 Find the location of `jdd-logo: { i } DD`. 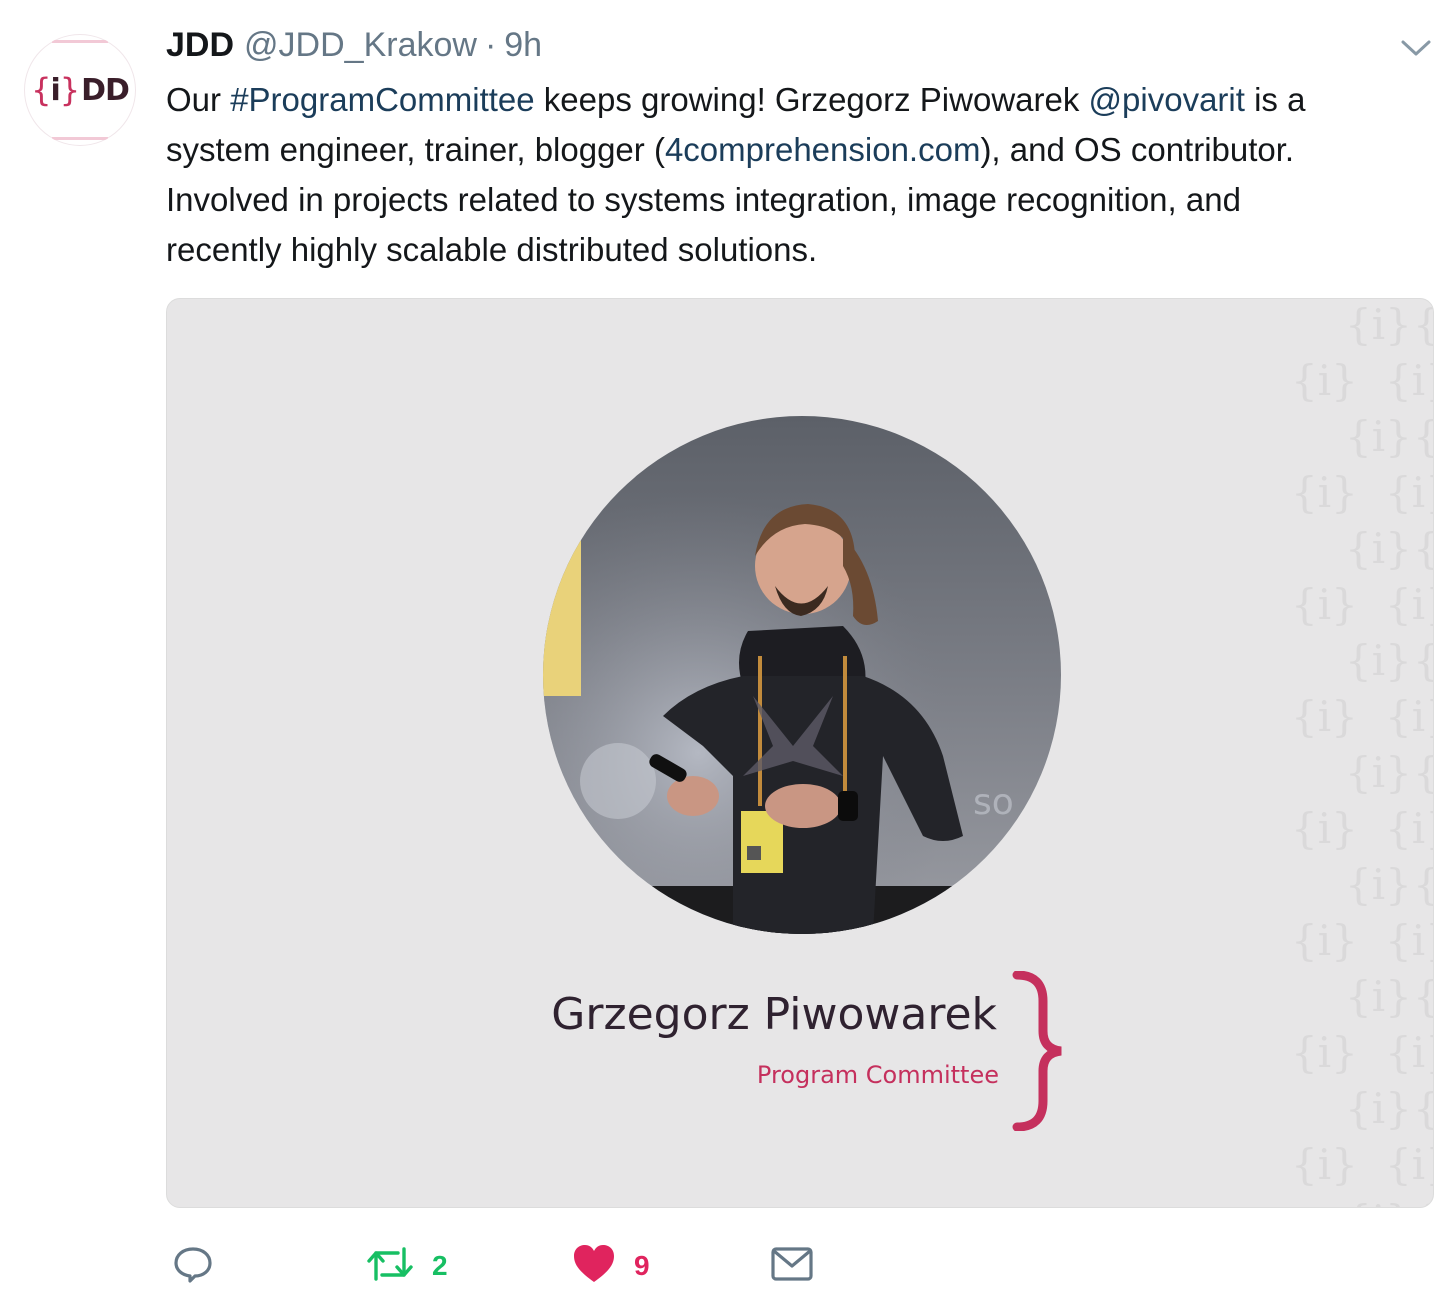

jdd-logo: { i } DD is located at coordinates (80, 90).